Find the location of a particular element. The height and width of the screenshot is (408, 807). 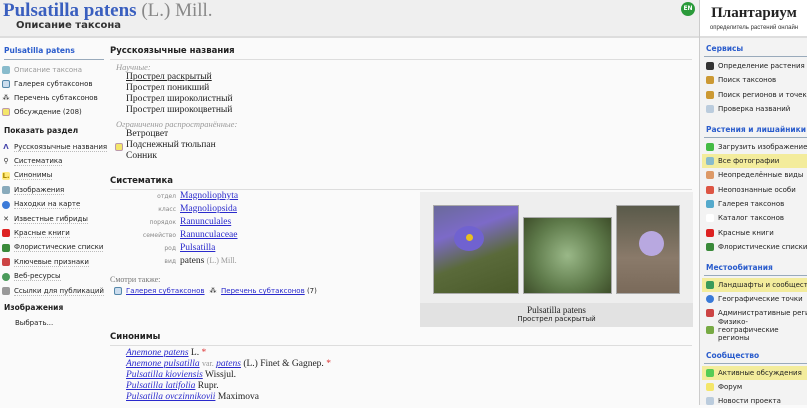

sidebar-section-link: Λ Русскоязычные названия is located at coordinates (55, 147).